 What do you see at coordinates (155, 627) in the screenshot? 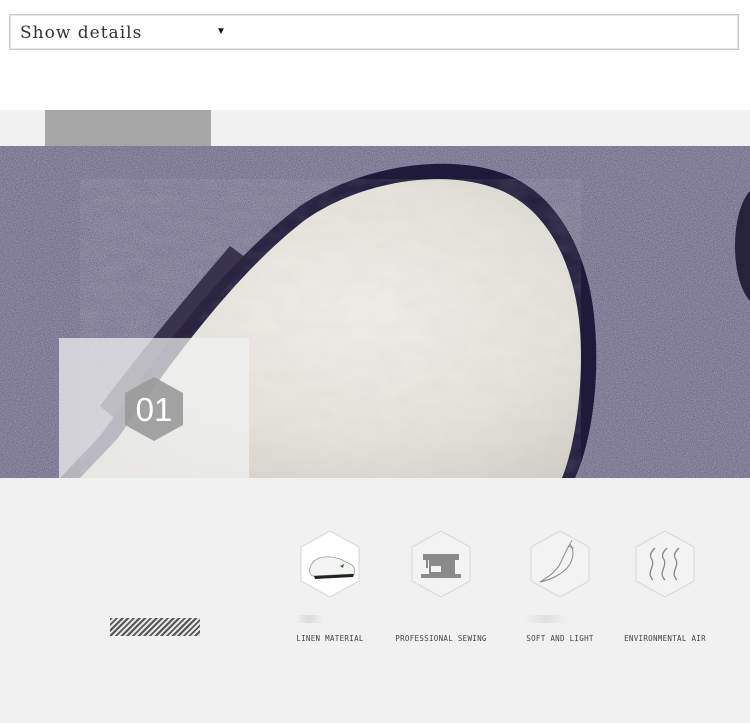
I see `hatch-decoration` at bounding box center [155, 627].